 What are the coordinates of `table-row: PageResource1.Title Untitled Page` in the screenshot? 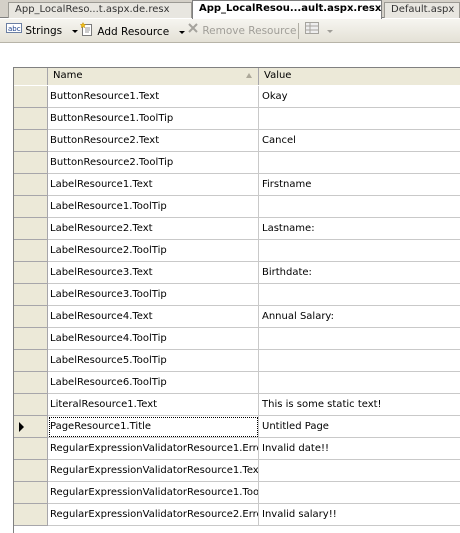 It's located at (237, 427).